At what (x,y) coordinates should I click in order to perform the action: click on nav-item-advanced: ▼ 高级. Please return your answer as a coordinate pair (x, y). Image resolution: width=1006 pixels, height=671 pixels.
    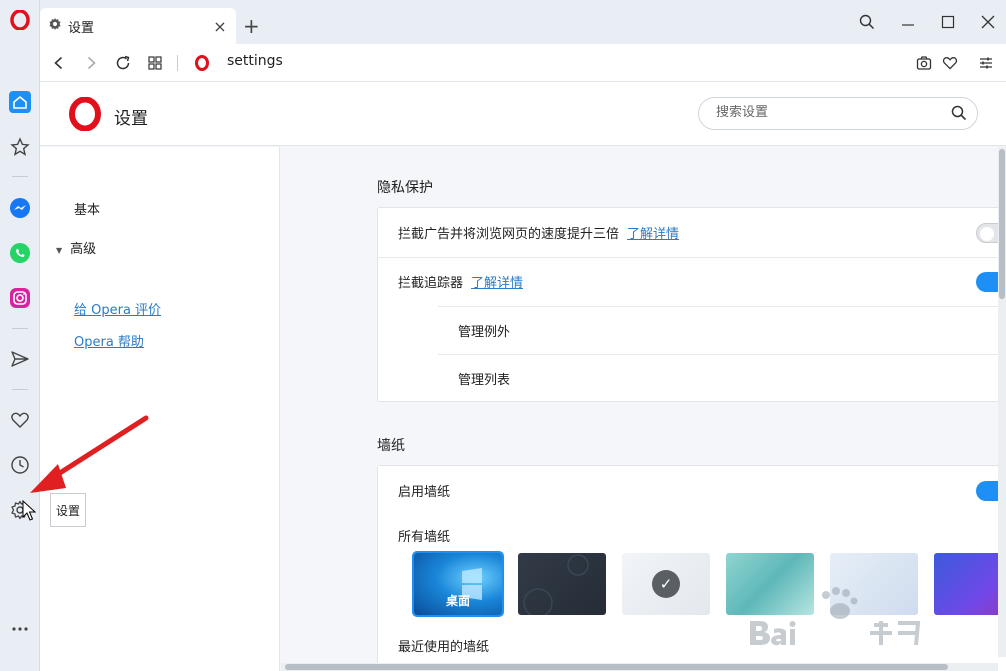
    Looking at the image, I should click on (76, 247).